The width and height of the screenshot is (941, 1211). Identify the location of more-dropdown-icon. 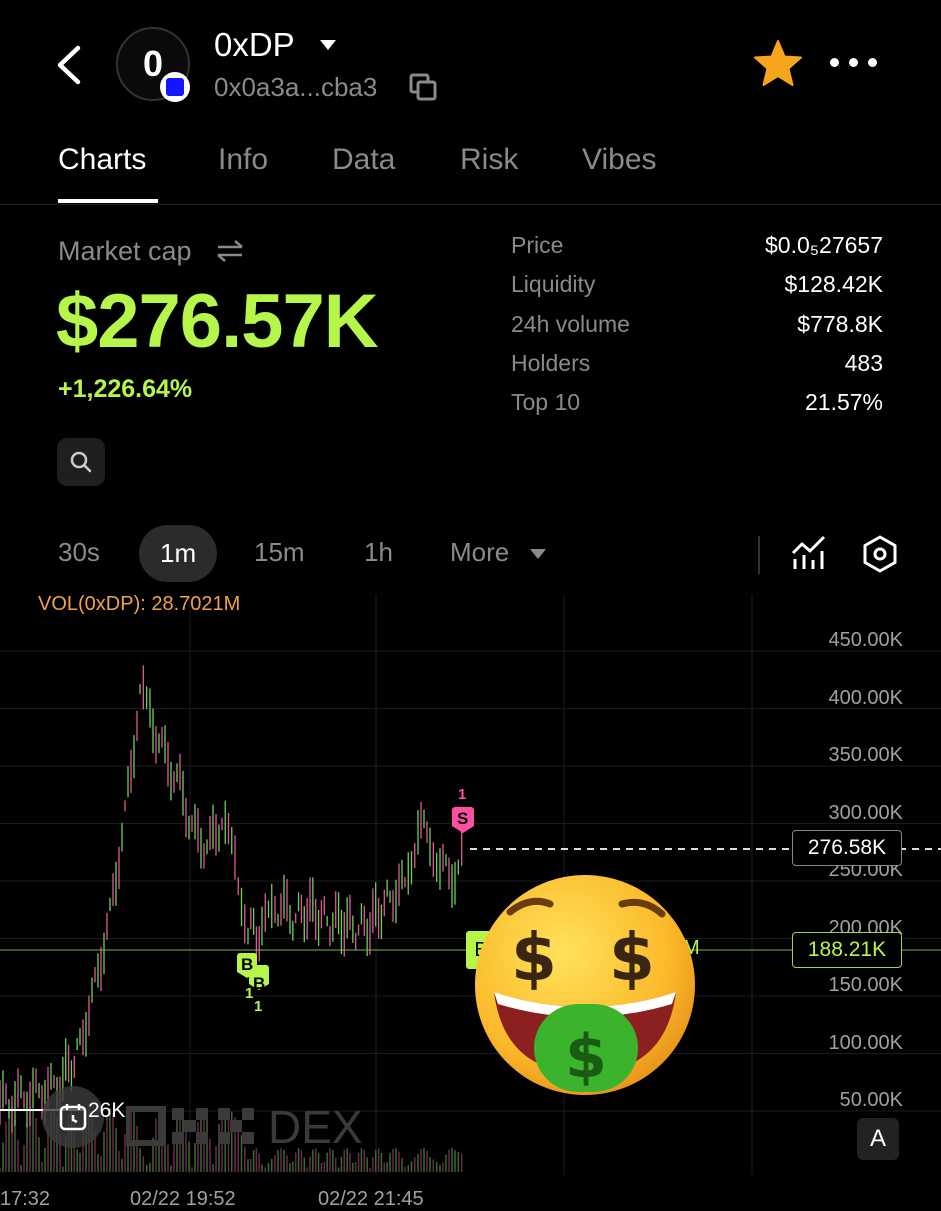
(538, 554).